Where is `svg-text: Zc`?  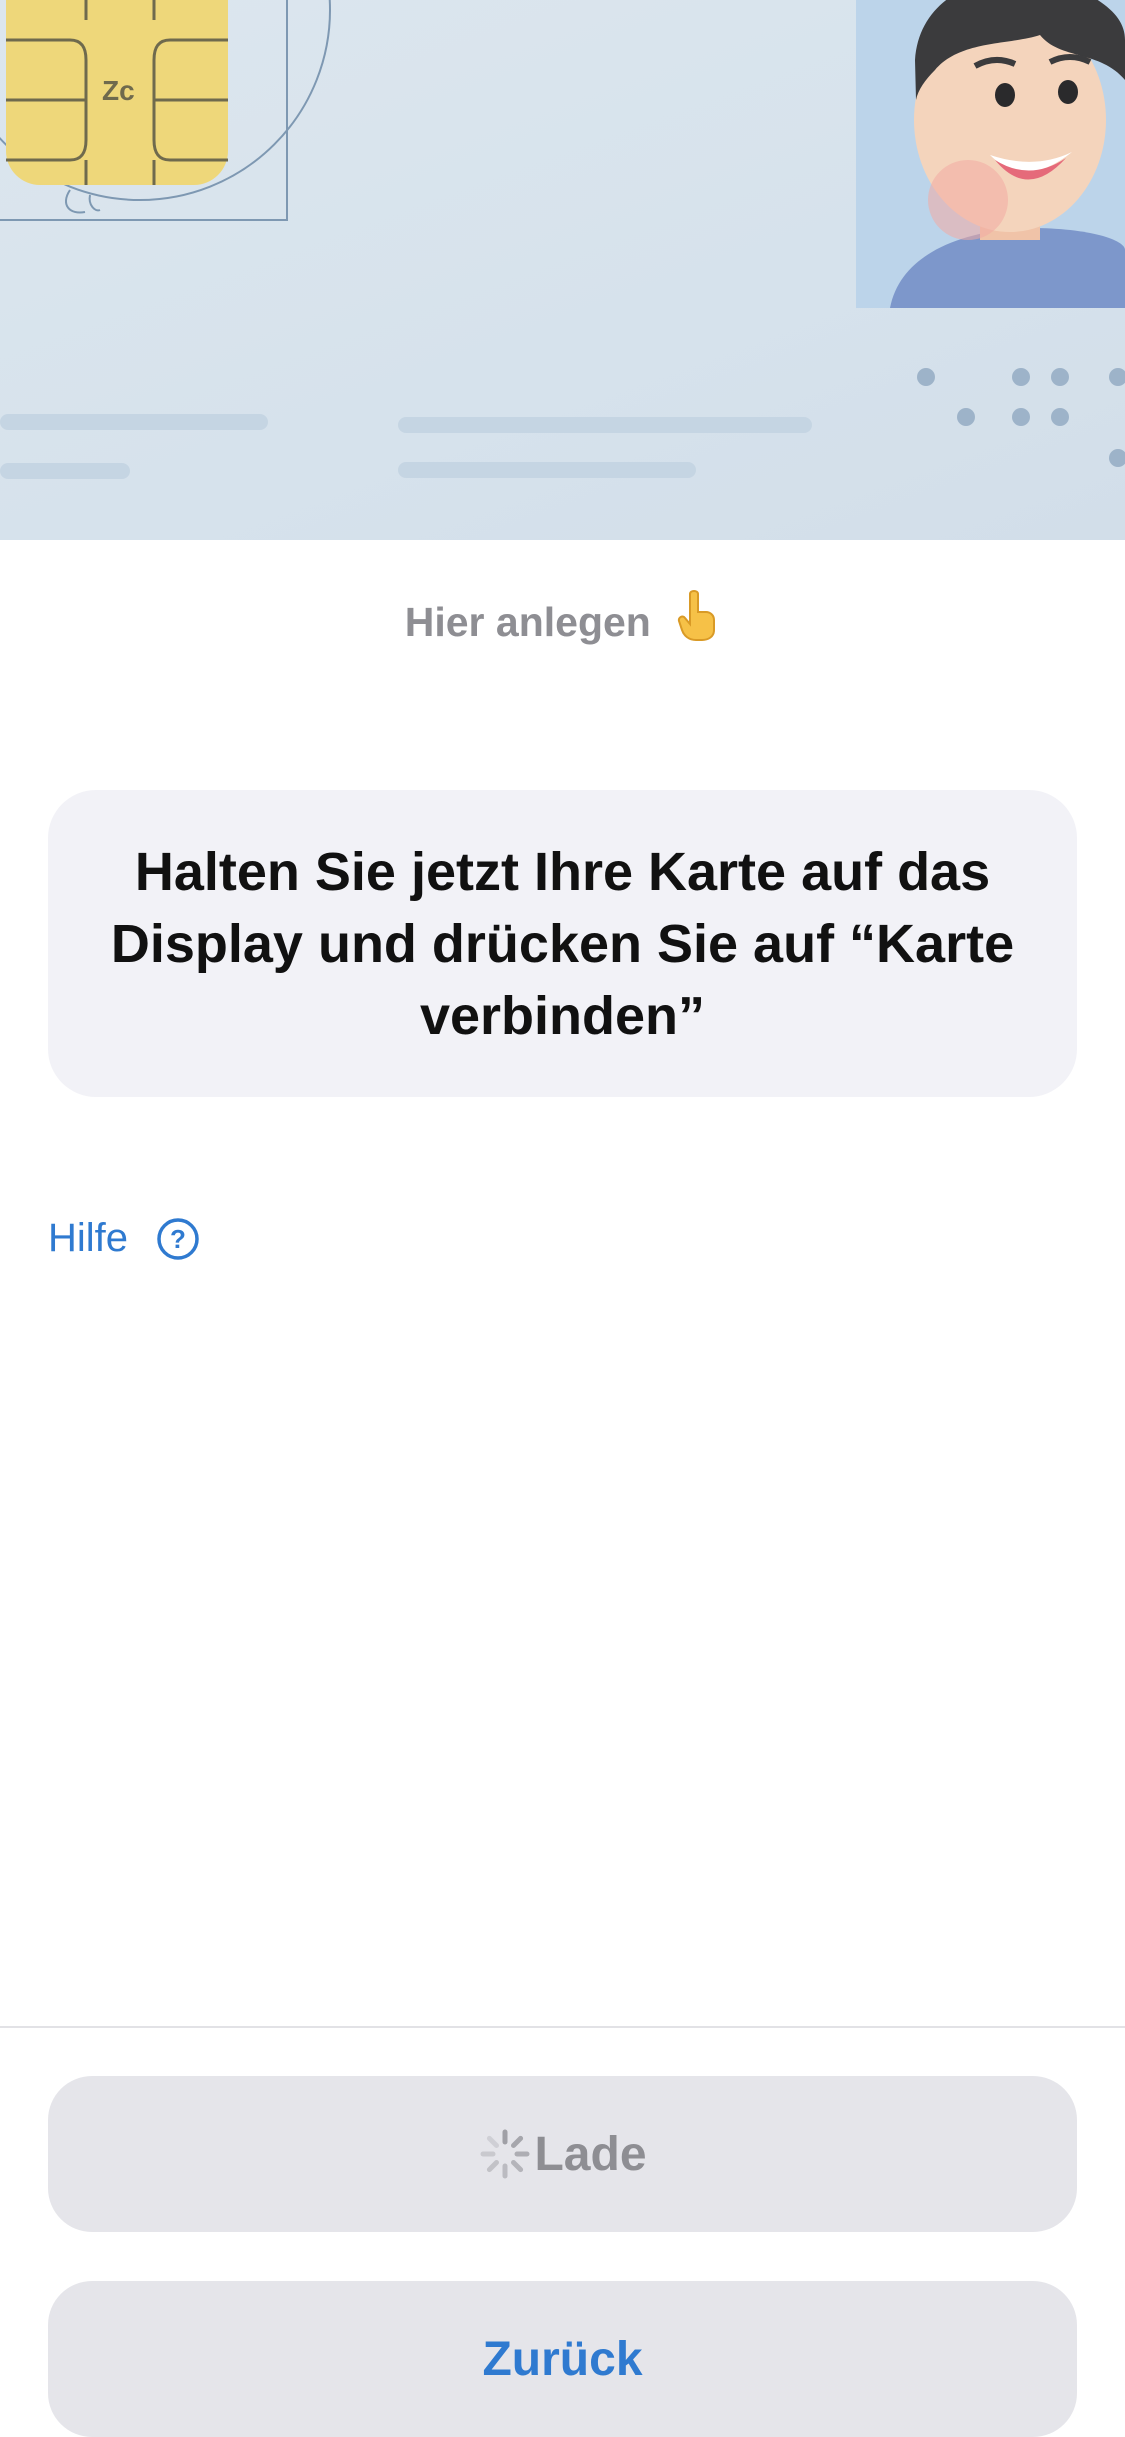
svg-text: Zc is located at coordinates (118, 90).